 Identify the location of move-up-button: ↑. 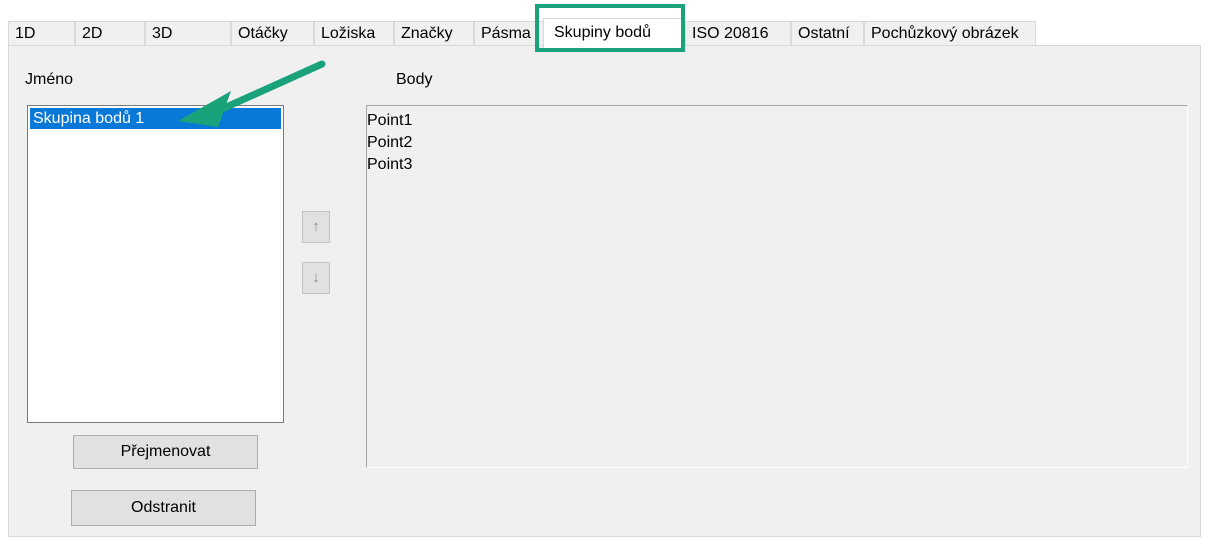
(316, 227).